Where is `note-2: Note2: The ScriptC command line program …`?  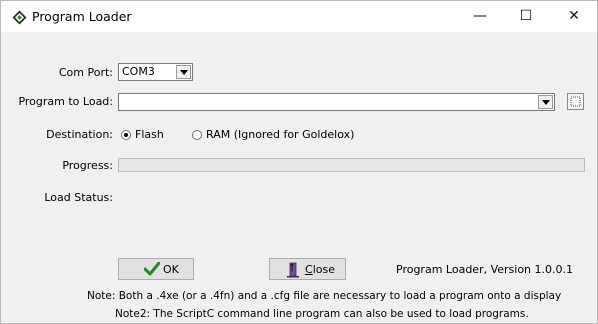
note-2: Note2: The ScriptC command line program … is located at coordinates (322, 314).